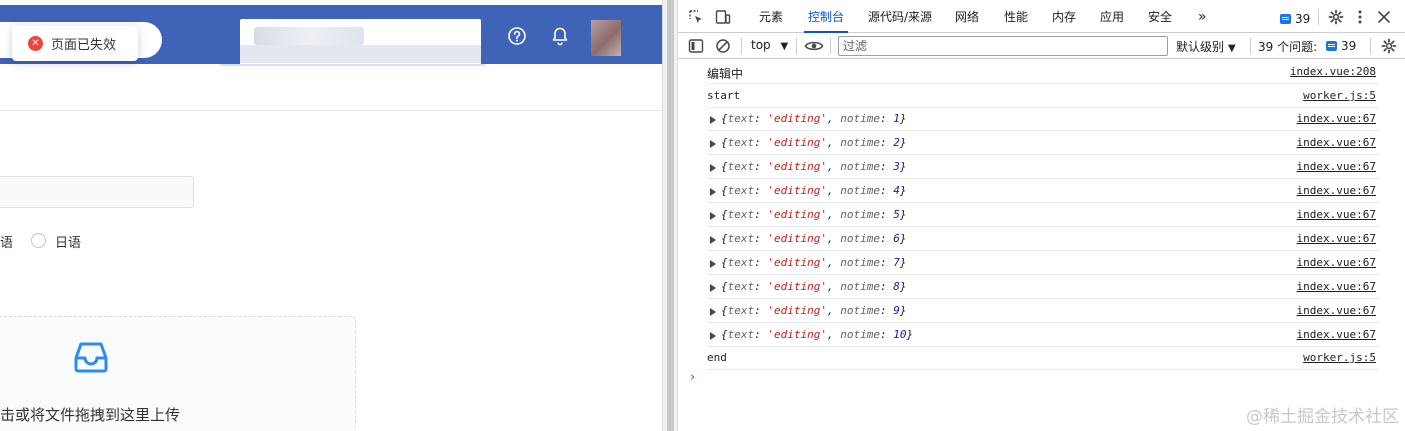 This screenshot has height=431, width=1405. What do you see at coordinates (517, 36) in the screenshot?
I see `question-circle-icon` at bounding box center [517, 36].